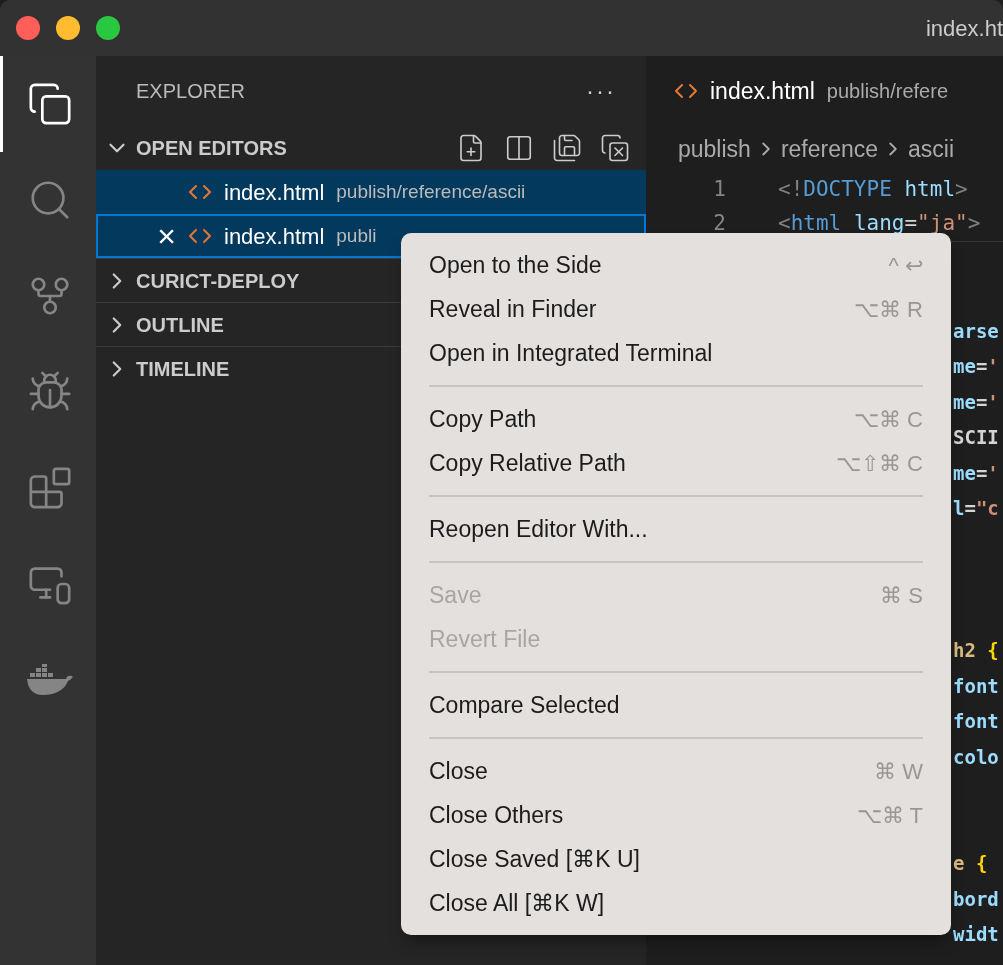  Describe the element at coordinates (676, 771) in the screenshot. I see `menu-item: Close ⌘ W` at that location.